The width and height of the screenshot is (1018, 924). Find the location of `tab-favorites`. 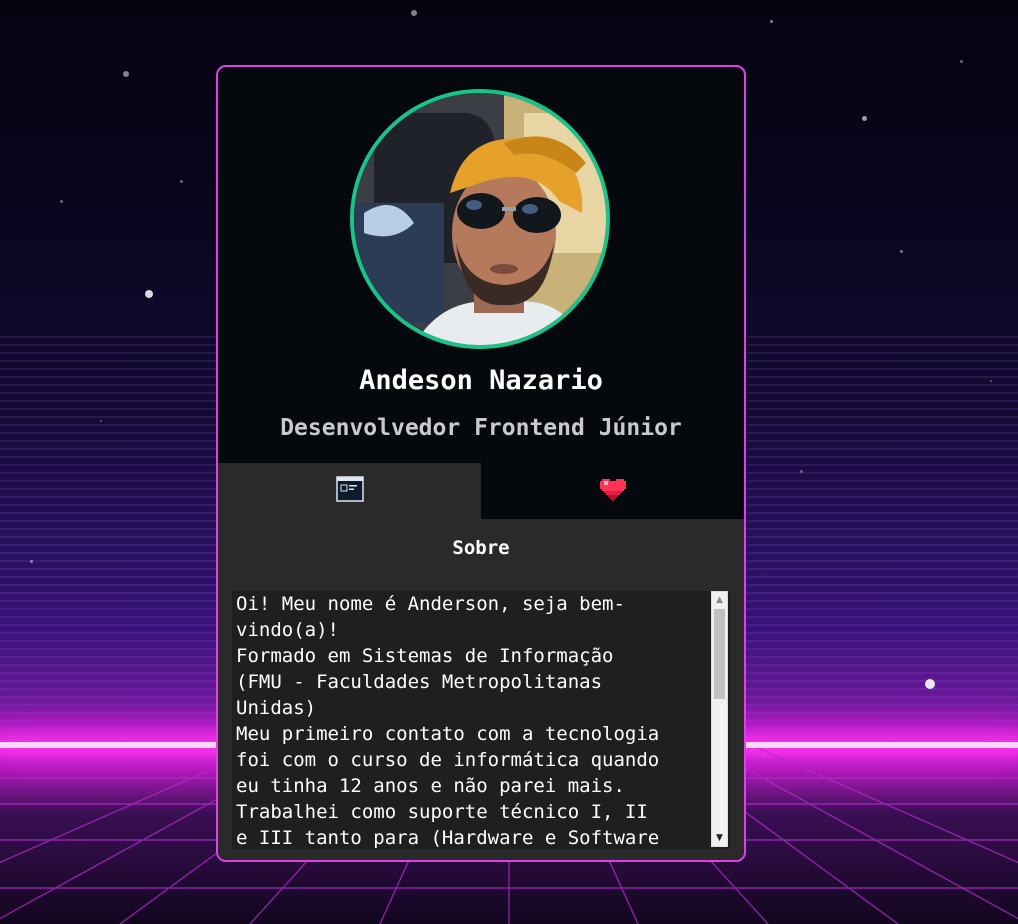

tab-favorites is located at coordinates (612, 491).